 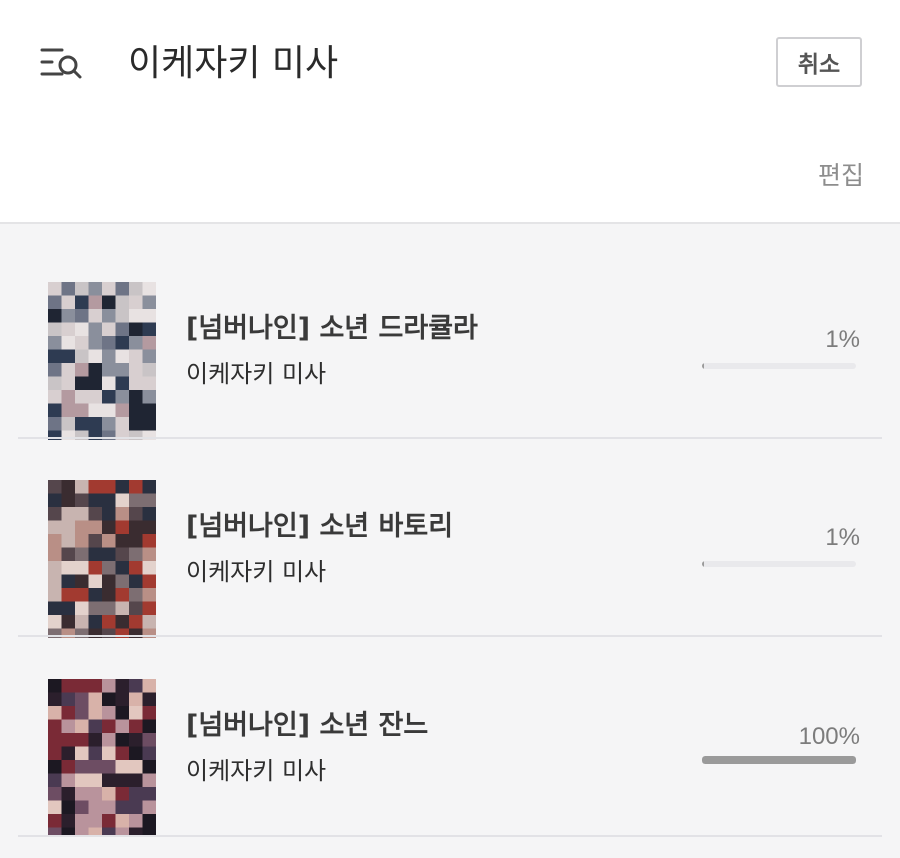 I want to click on book-cover, so click(x=102, y=559).